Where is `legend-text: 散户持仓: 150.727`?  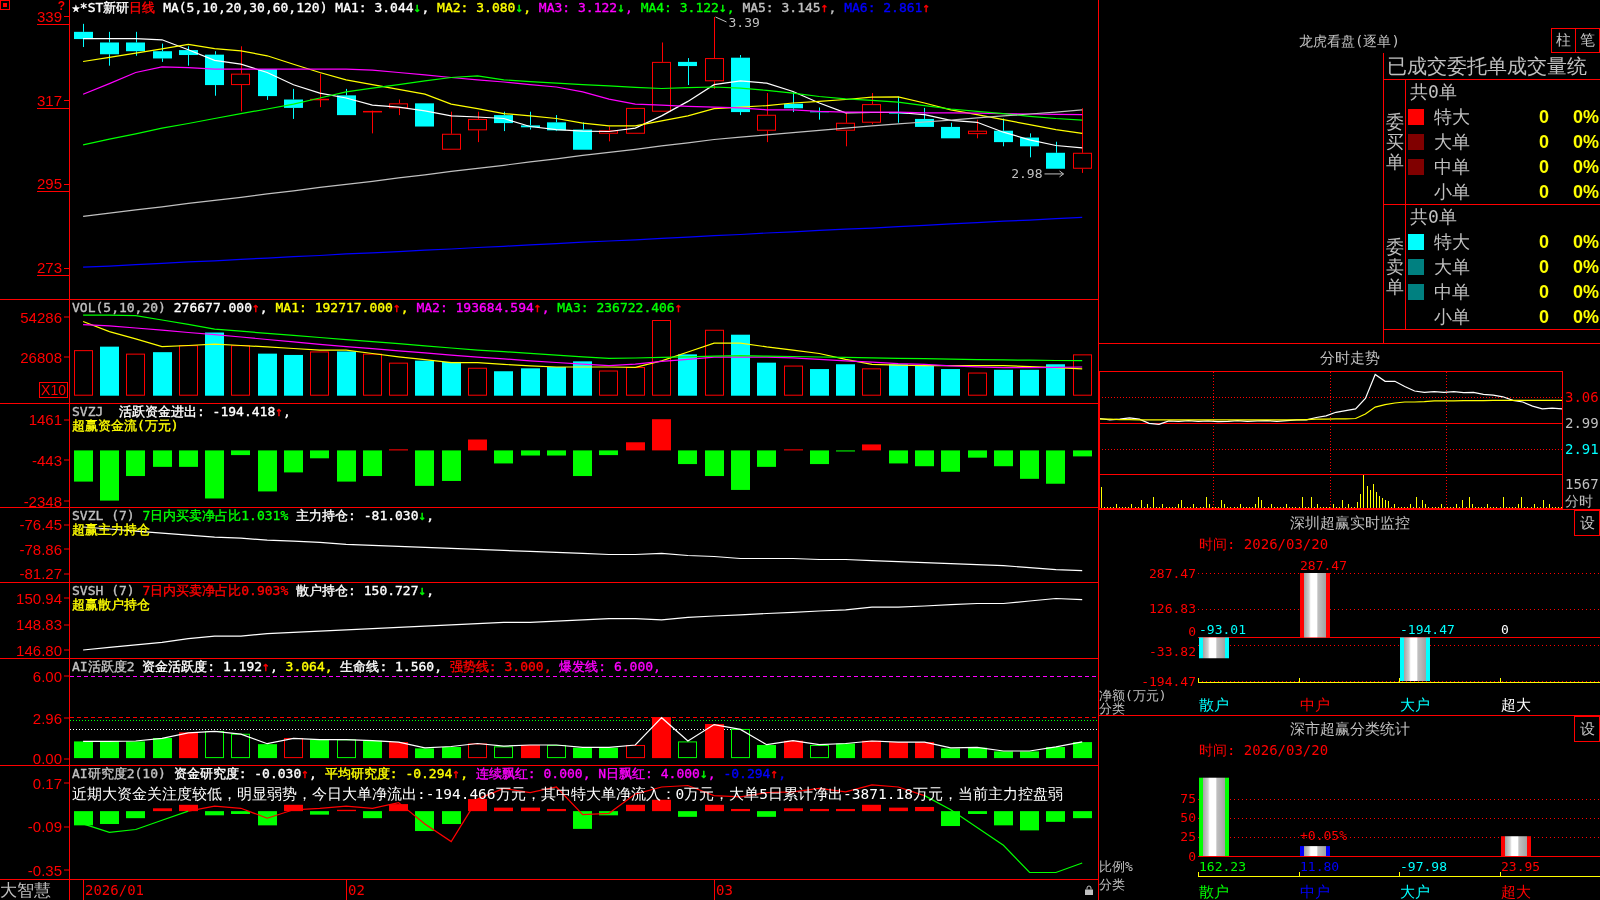 legend-text: 散户持仓: 150.727 is located at coordinates (357, 591).